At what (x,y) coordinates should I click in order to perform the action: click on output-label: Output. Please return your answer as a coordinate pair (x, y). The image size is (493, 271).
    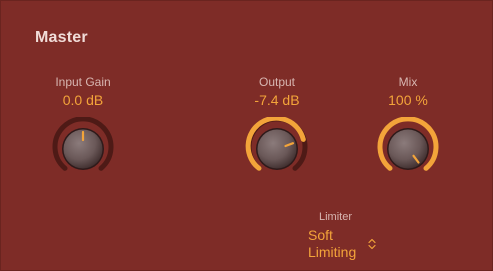
    Looking at the image, I should click on (277, 82).